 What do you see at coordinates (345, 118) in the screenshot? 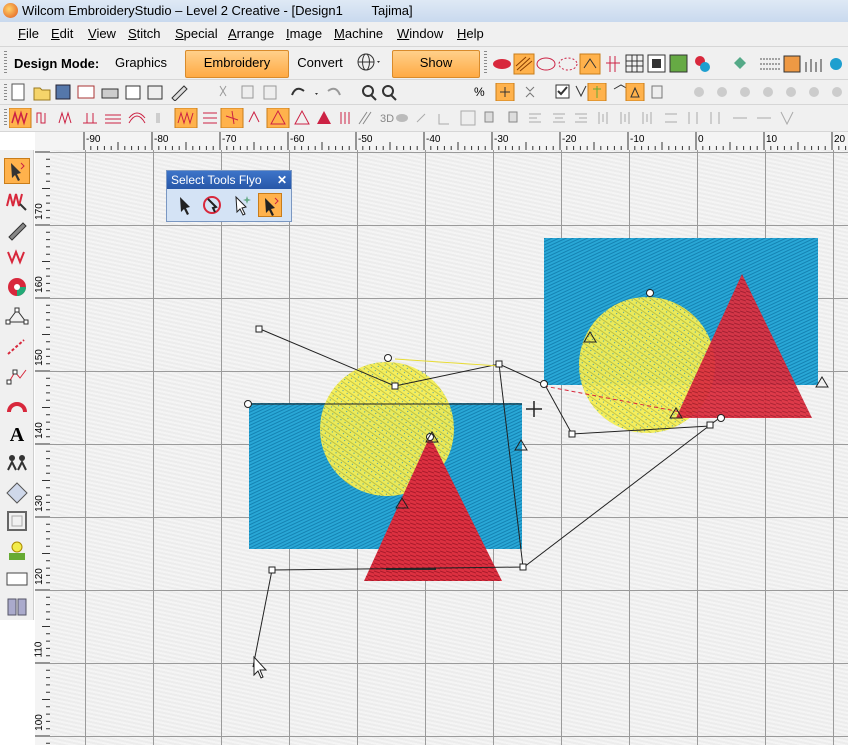
I see `column-fill-icon` at bounding box center [345, 118].